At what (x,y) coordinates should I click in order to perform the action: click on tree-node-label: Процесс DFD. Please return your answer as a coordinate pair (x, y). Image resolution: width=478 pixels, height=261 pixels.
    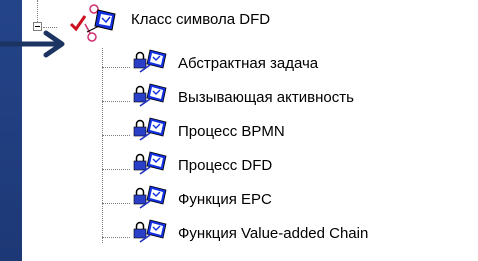
    Looking at the image, I should click on (225, 165).